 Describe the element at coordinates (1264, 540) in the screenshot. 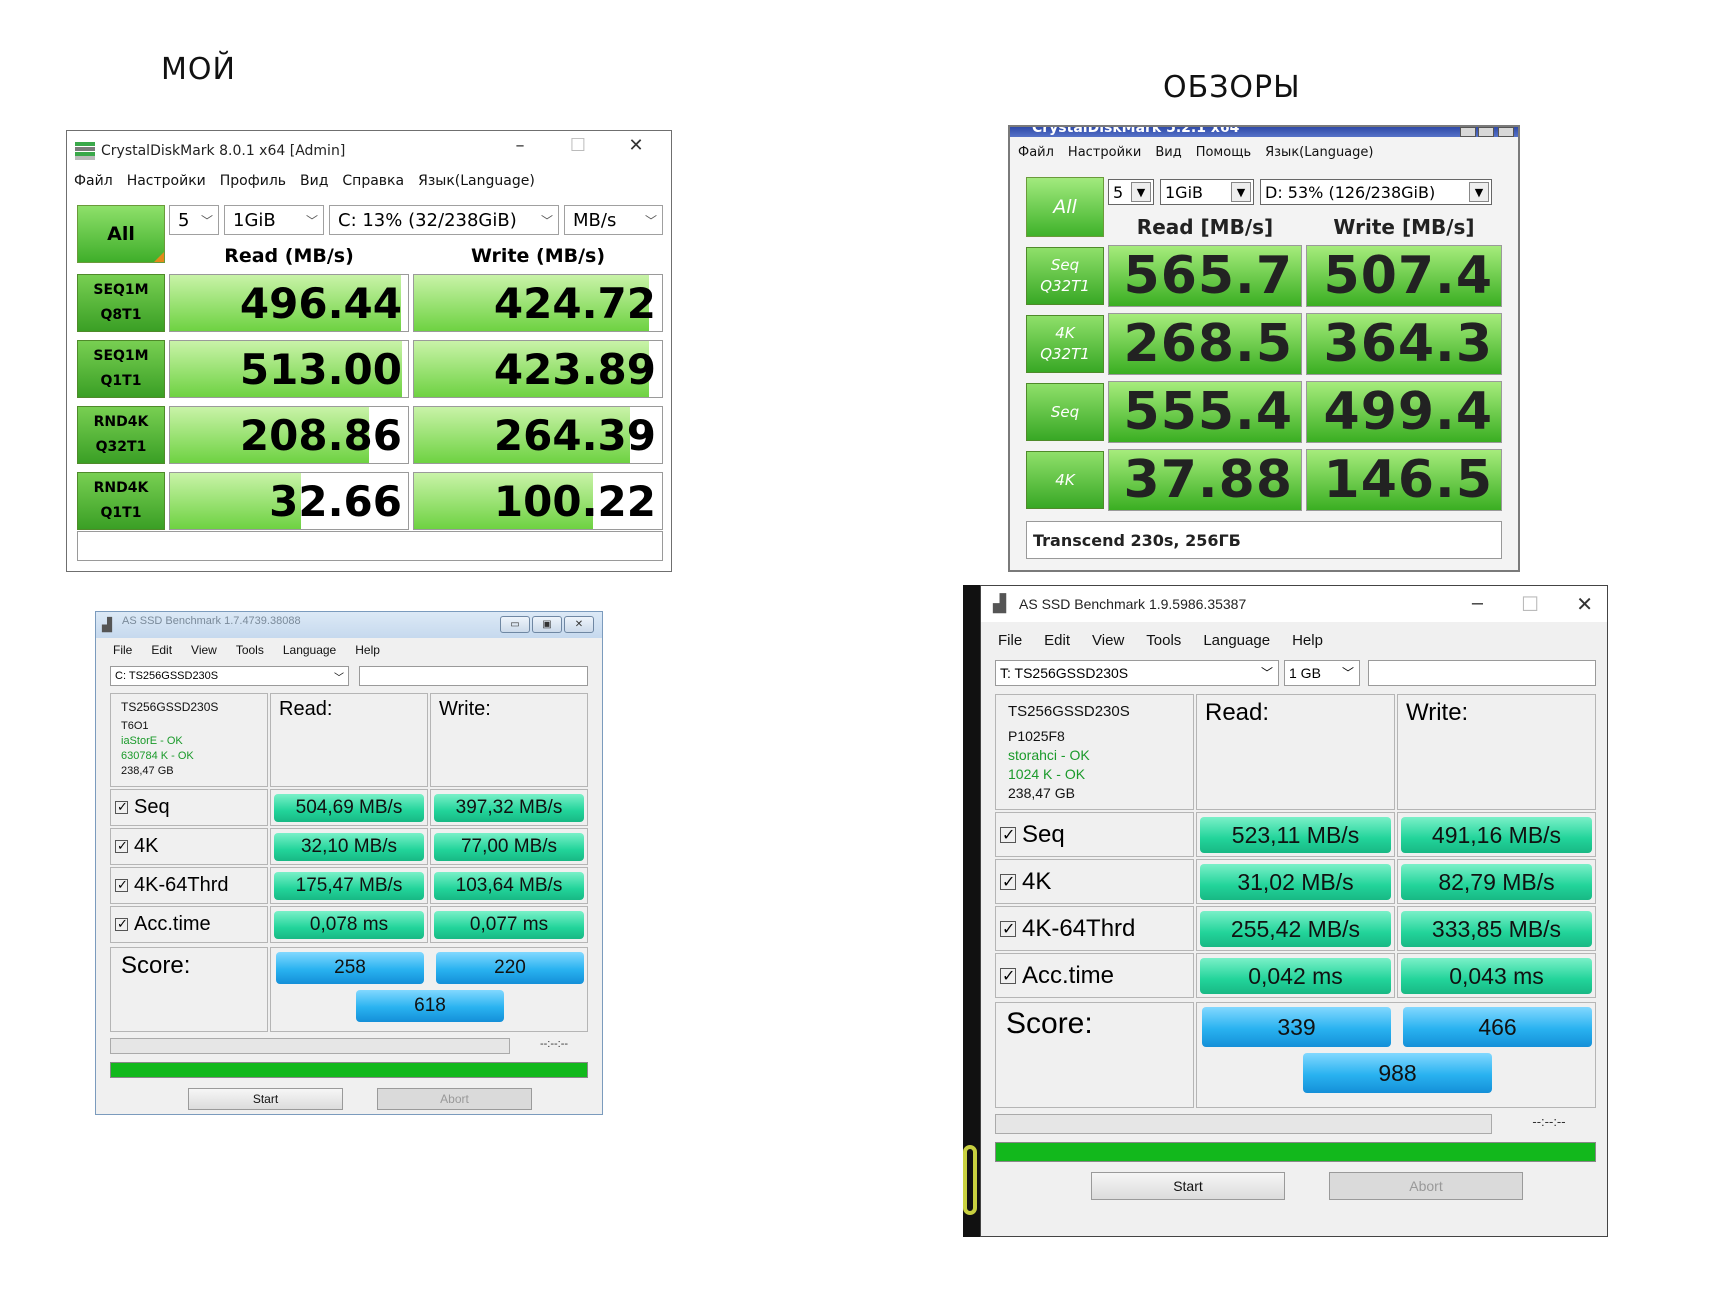

I see `comment-field: Transcend 230s, 256ГБ` at that location.